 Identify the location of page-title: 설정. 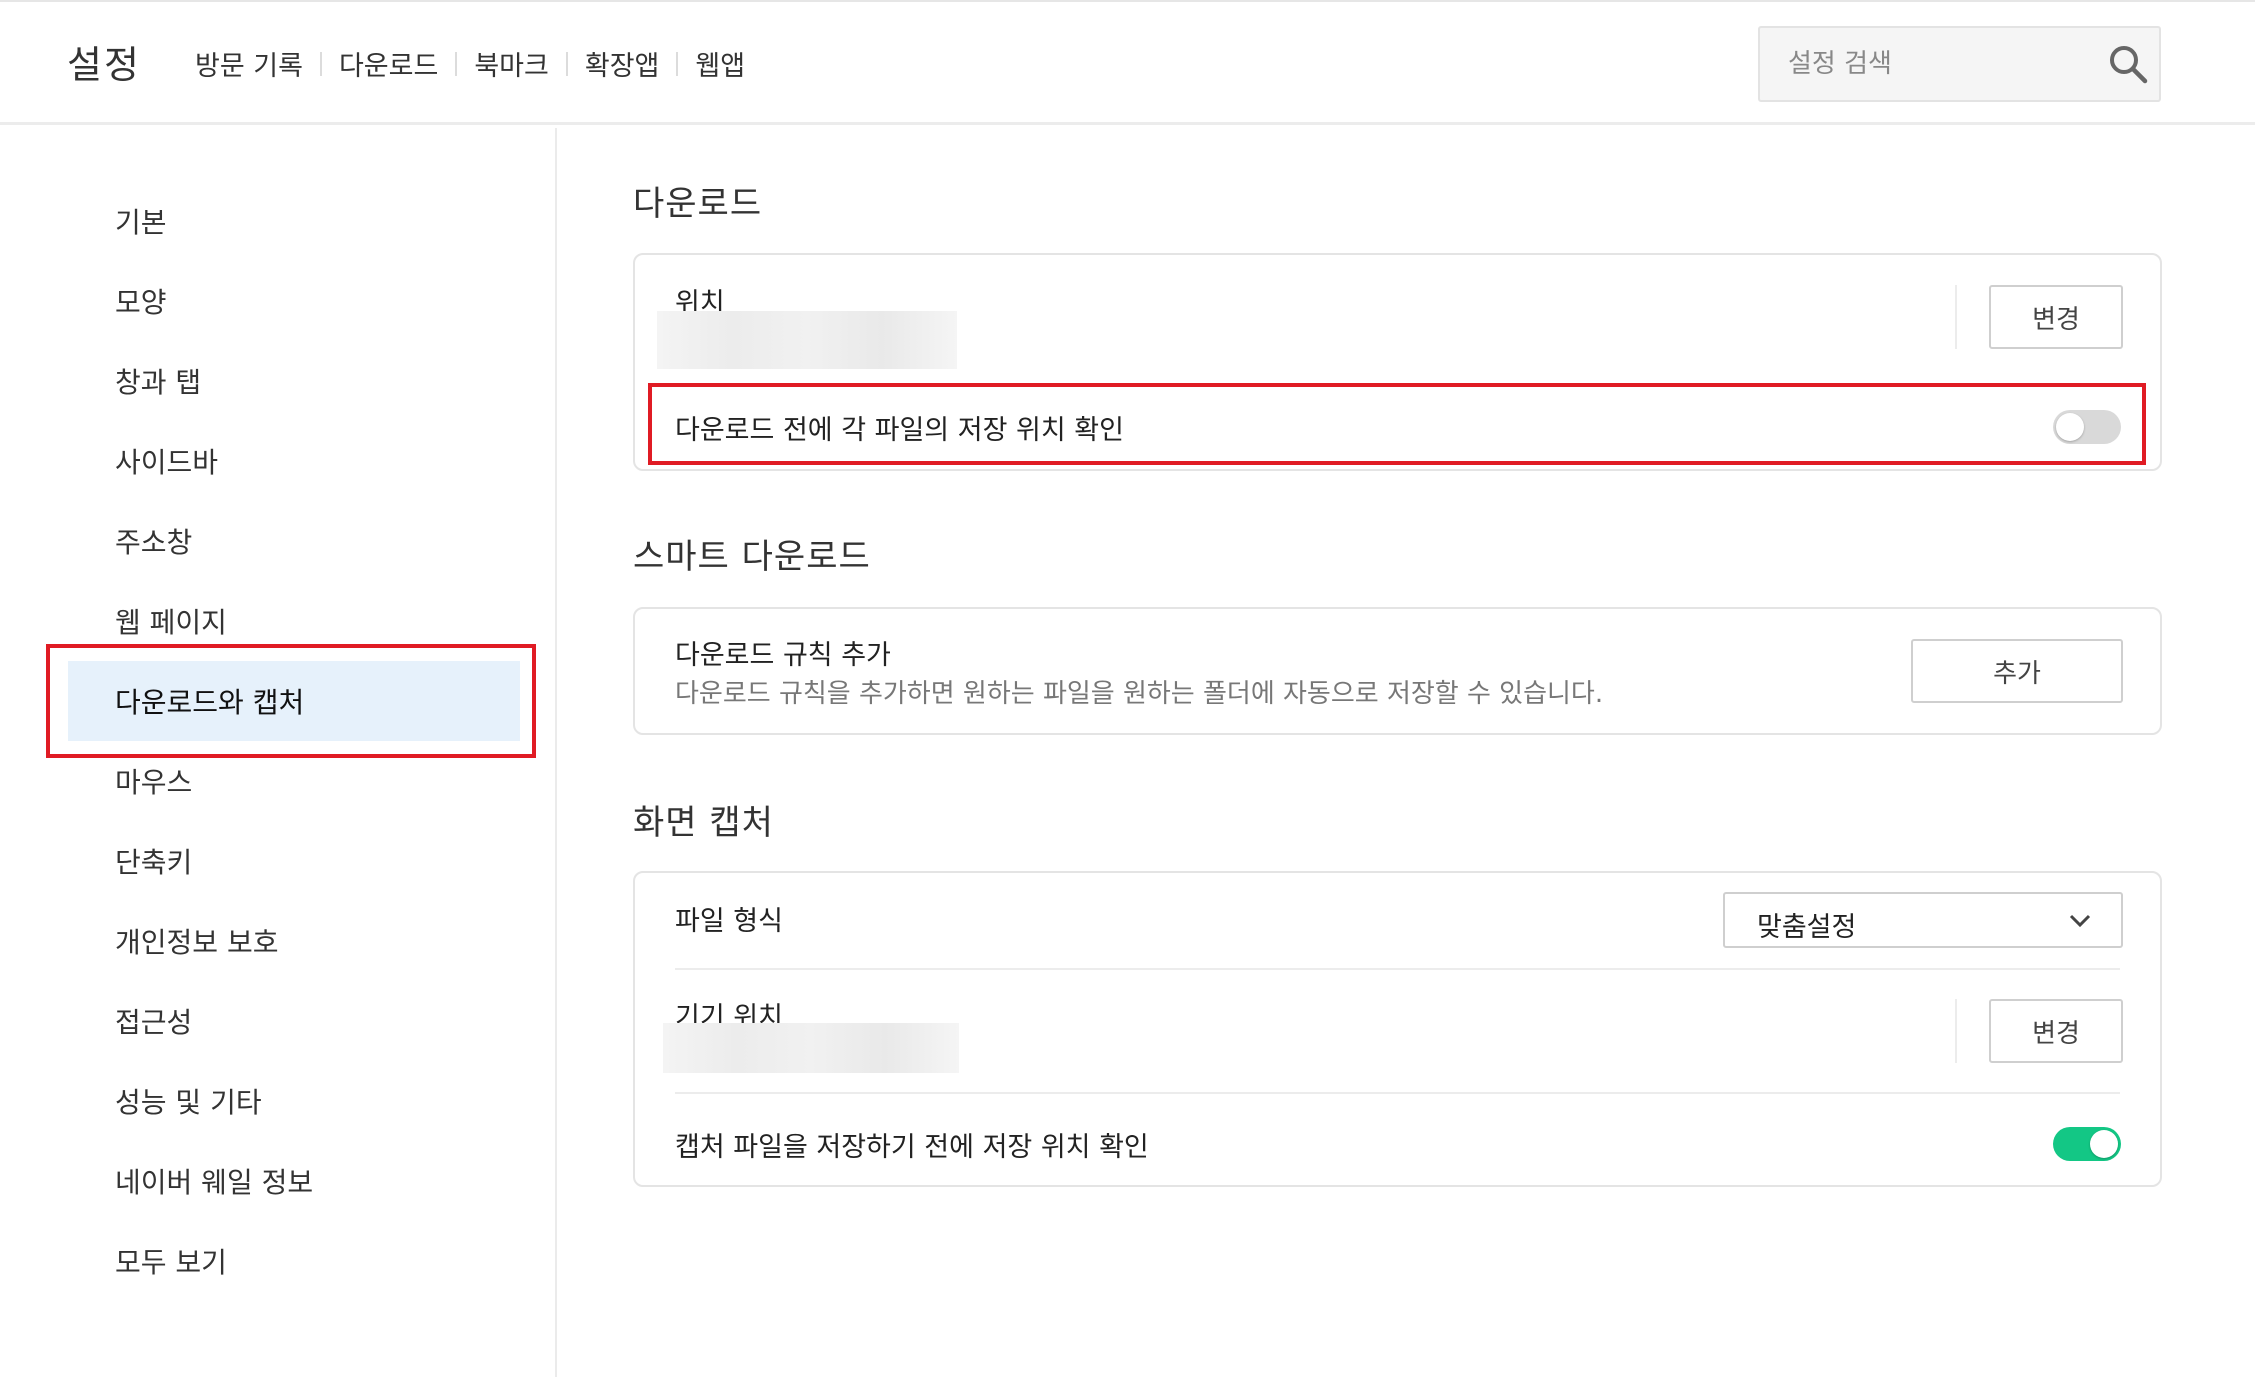
(104, 65).